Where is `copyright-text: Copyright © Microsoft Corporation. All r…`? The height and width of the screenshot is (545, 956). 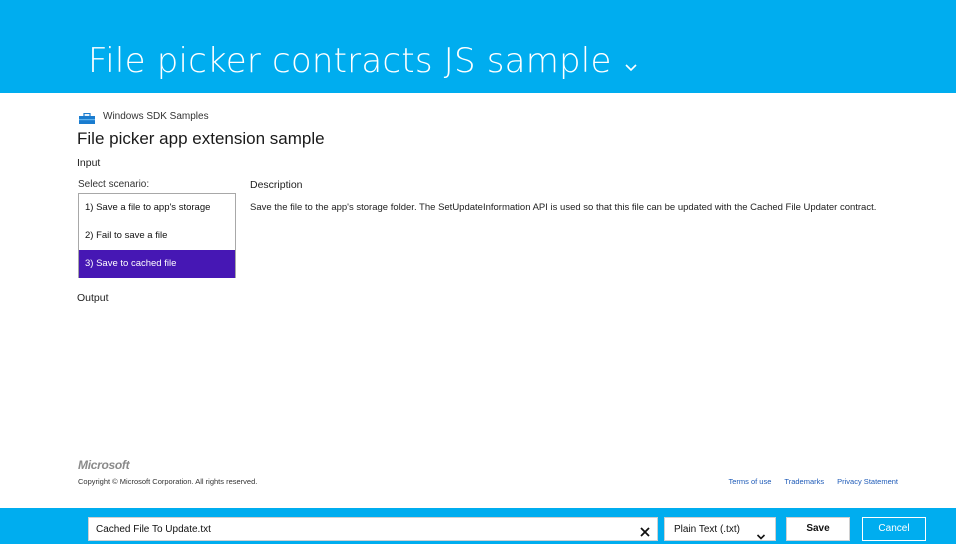 copyright-text: Copyright © Microsoft Corporation. All r… is located at coordinates (168, 481).